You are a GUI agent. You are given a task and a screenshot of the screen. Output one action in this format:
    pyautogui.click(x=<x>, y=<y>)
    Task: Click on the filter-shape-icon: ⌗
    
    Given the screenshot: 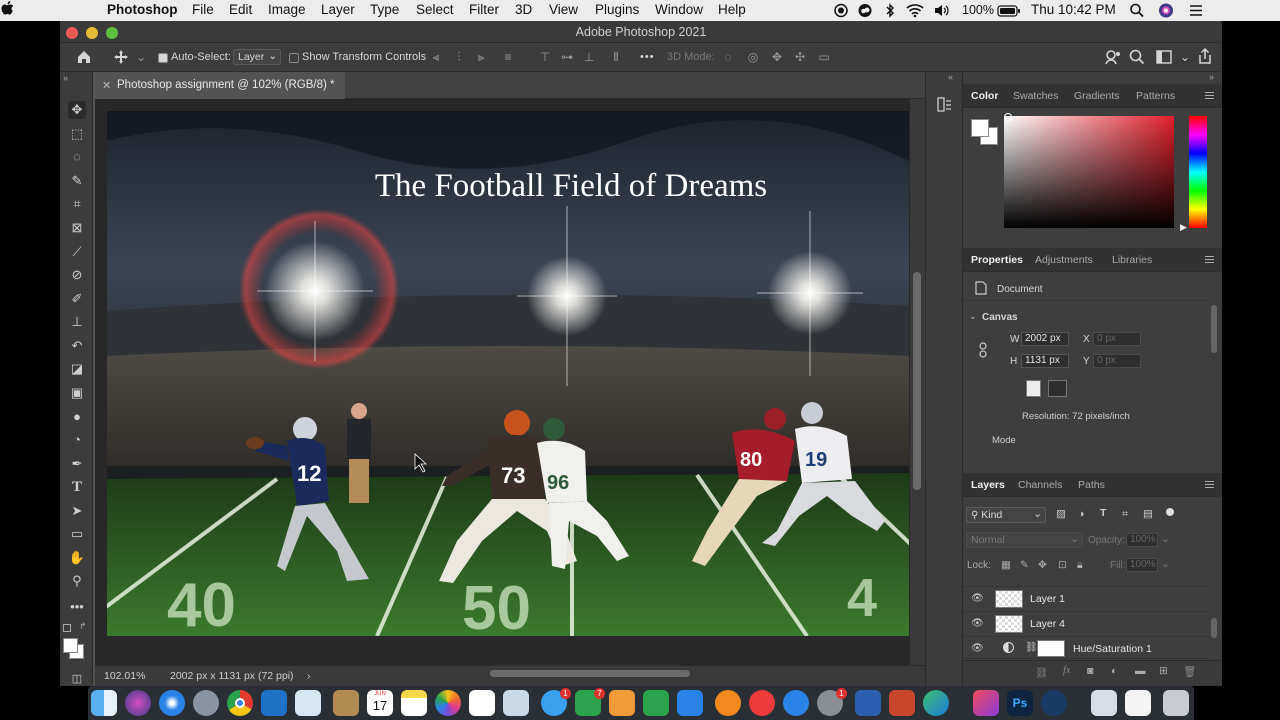 What is the action you would take?
    pyautogui.click(x=1125, y=514)
    